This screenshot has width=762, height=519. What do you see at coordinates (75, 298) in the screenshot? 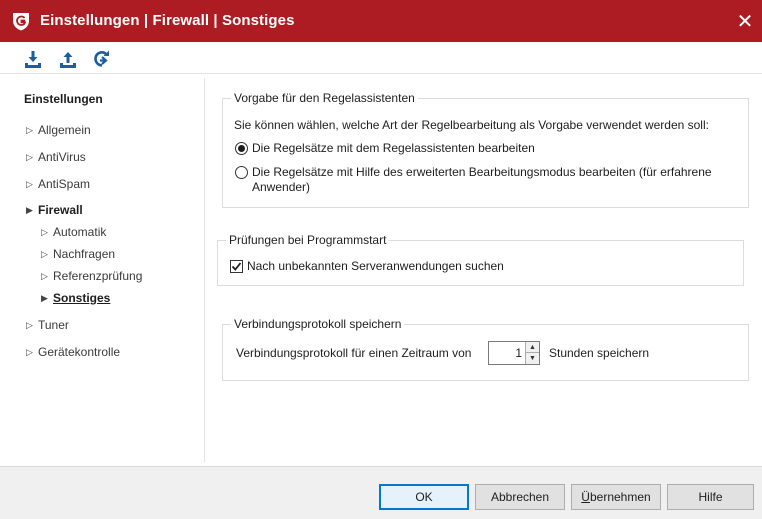
I see `sidebar-item-sonstiges: ▶ Sonstiges` at bounding box center [75, 298].